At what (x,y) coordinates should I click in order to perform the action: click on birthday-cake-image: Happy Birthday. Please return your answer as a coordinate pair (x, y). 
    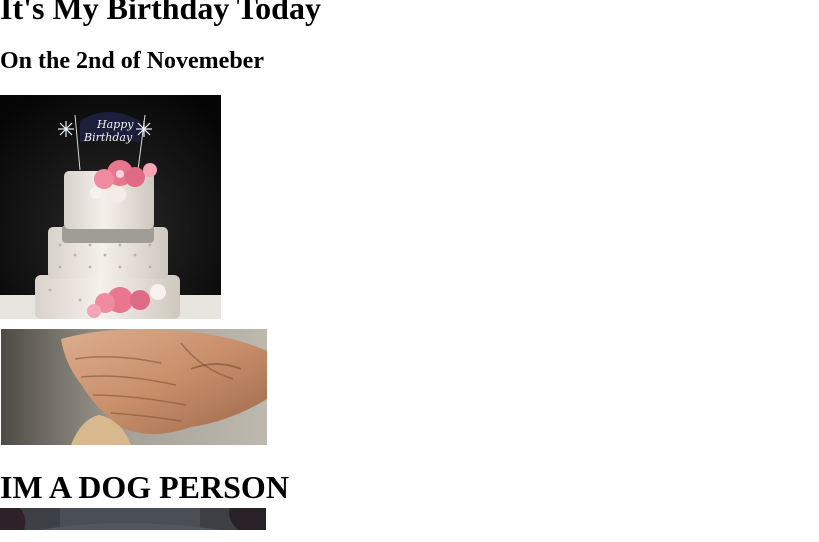
    Looking at the image, I should click on (110, 207).